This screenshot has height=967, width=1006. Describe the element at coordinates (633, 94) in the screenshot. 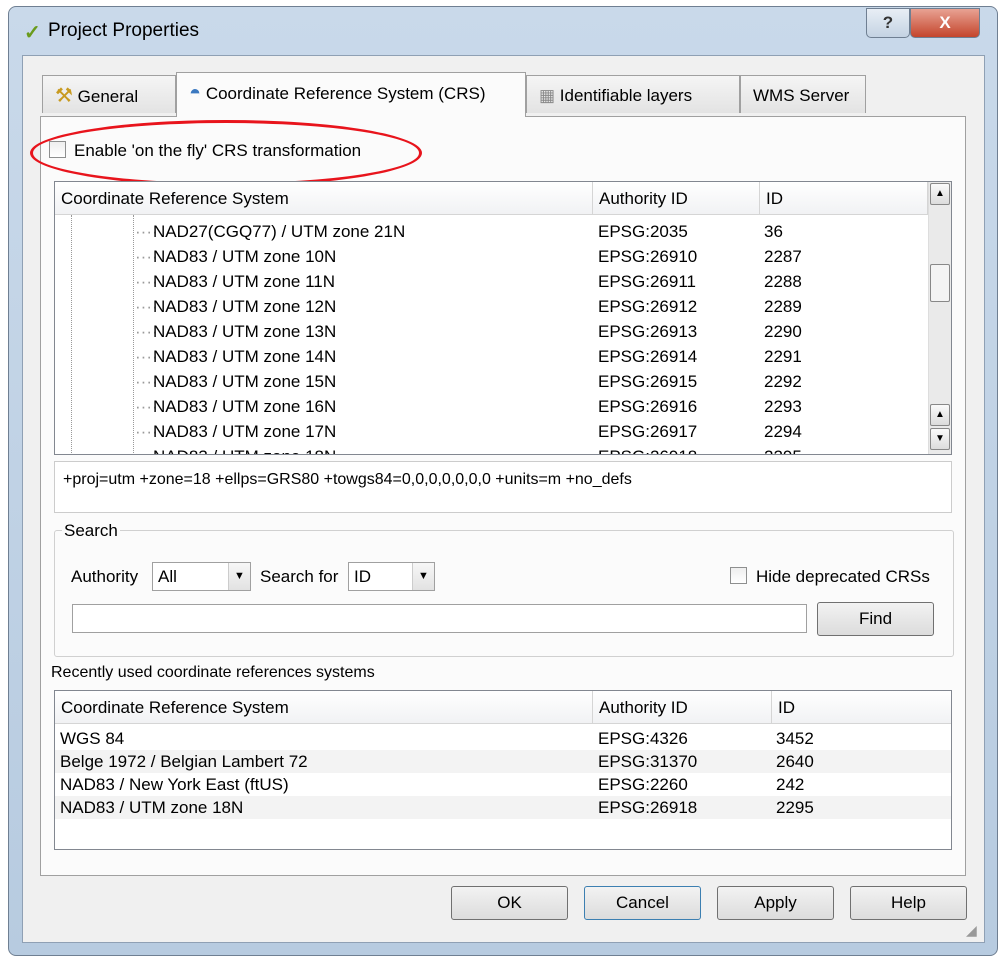

I see `tab-identifiable-layers: ▦ Identifiable layers` at that location.